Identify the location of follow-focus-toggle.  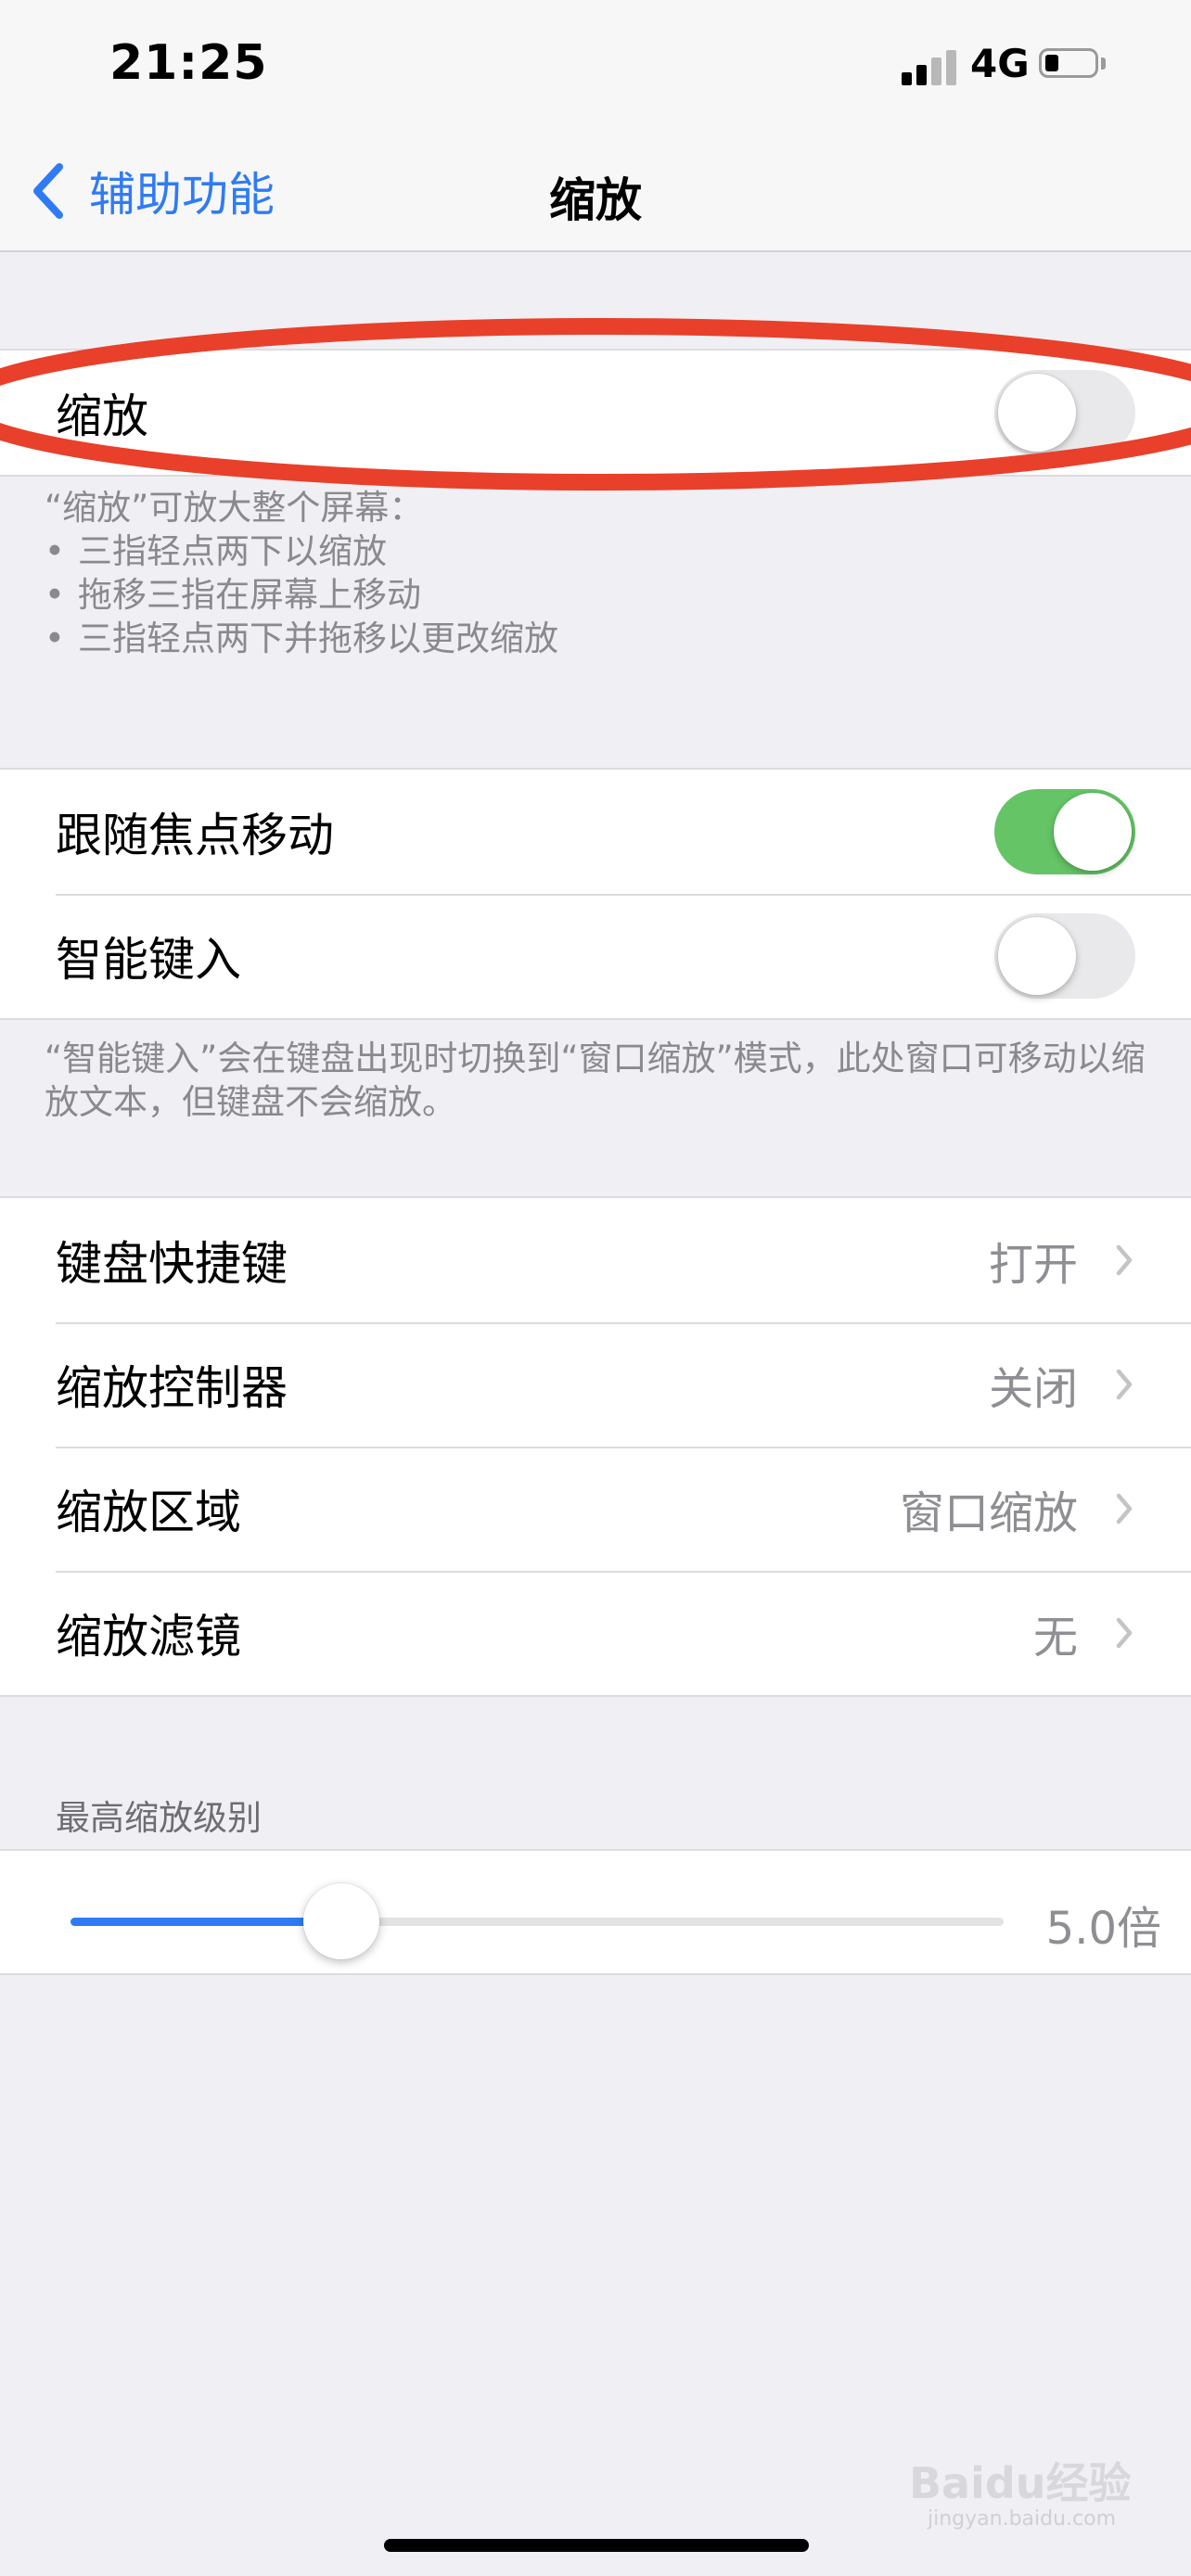
(1064, 831).